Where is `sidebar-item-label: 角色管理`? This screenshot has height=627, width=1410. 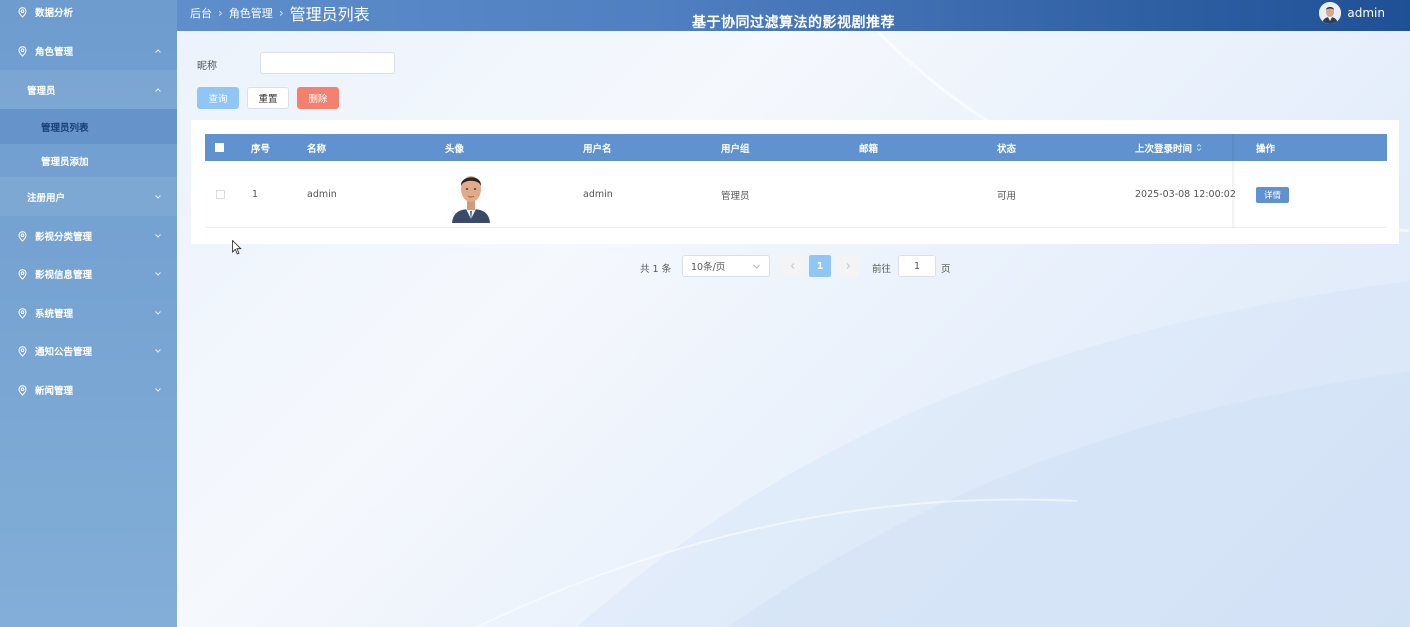
sidebar-item-label: 角色管理 is located at coordinates (54, 52).